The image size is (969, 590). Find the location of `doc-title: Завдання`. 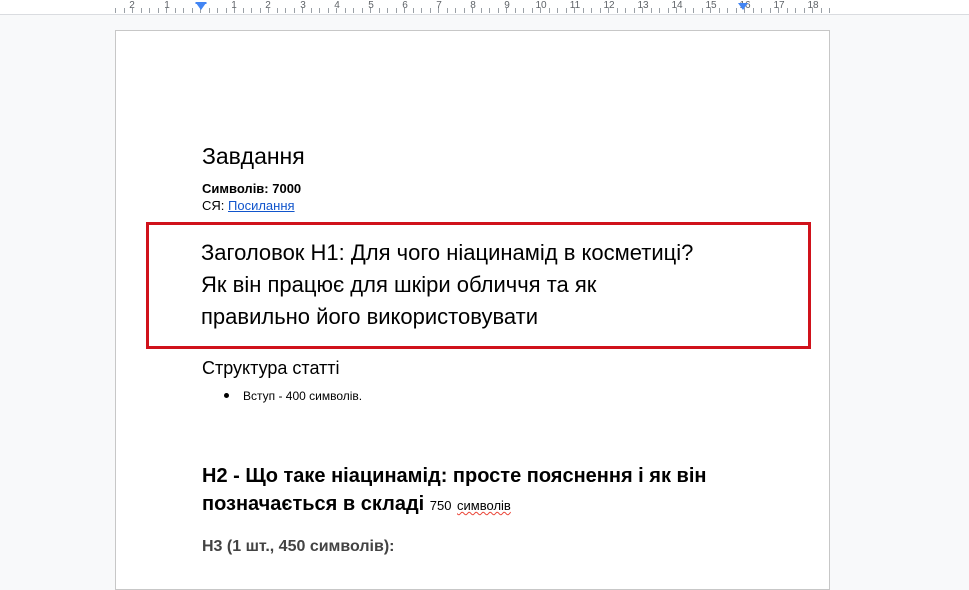

doc-title: Завдання is located at coordinates (253, 156).